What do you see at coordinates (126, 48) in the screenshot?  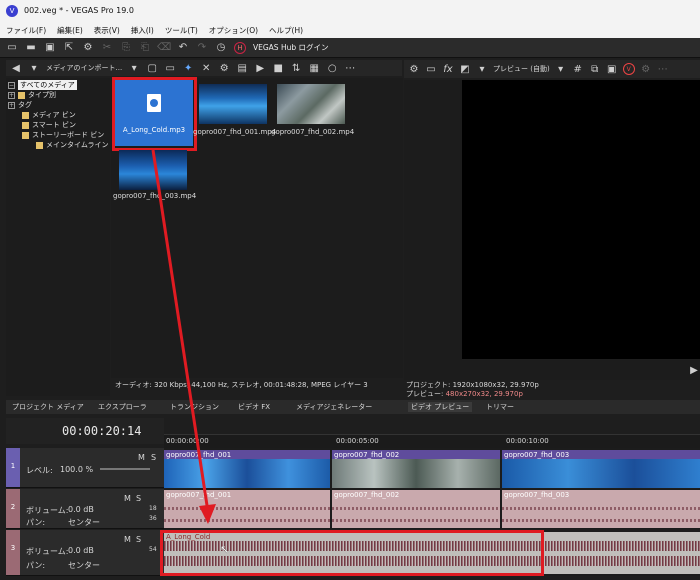 I see `copy-icon: ⎘` at bounding box center [126, 48].